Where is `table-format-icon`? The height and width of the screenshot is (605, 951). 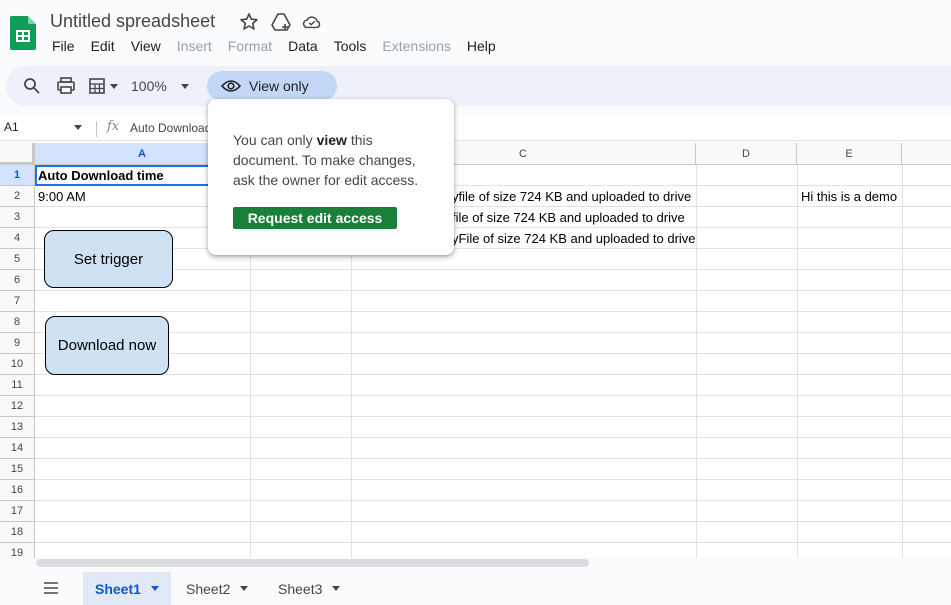
table-format-icon is located at coordinates (97, 86).